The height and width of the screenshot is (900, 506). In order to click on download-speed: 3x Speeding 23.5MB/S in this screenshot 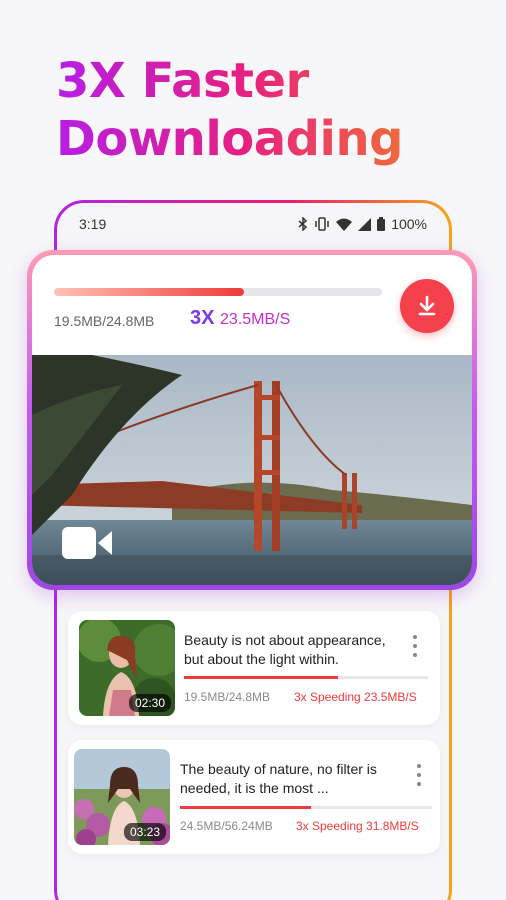, I will do `click(355, 697)`.